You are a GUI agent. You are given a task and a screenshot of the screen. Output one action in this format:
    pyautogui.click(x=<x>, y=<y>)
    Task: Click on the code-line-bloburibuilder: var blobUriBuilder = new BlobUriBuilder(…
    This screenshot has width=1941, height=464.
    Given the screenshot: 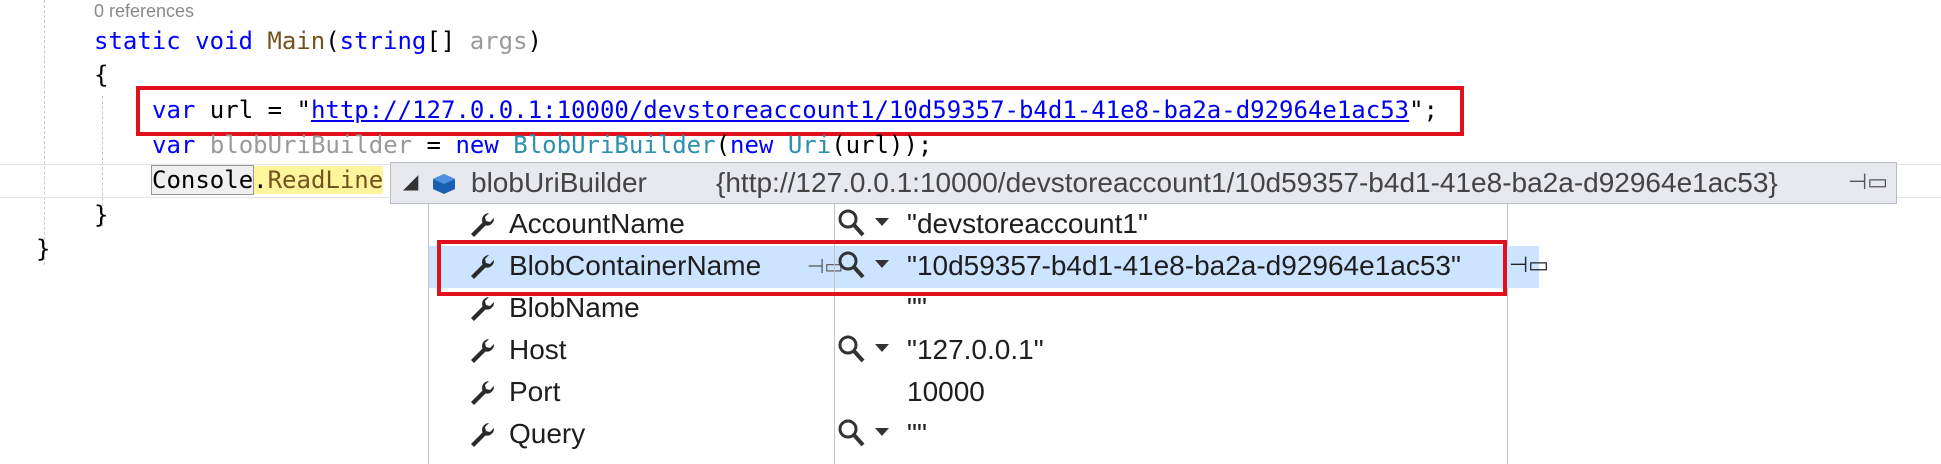 What is the action you would take?
    pyautogui.click(x=542, y=145)
    